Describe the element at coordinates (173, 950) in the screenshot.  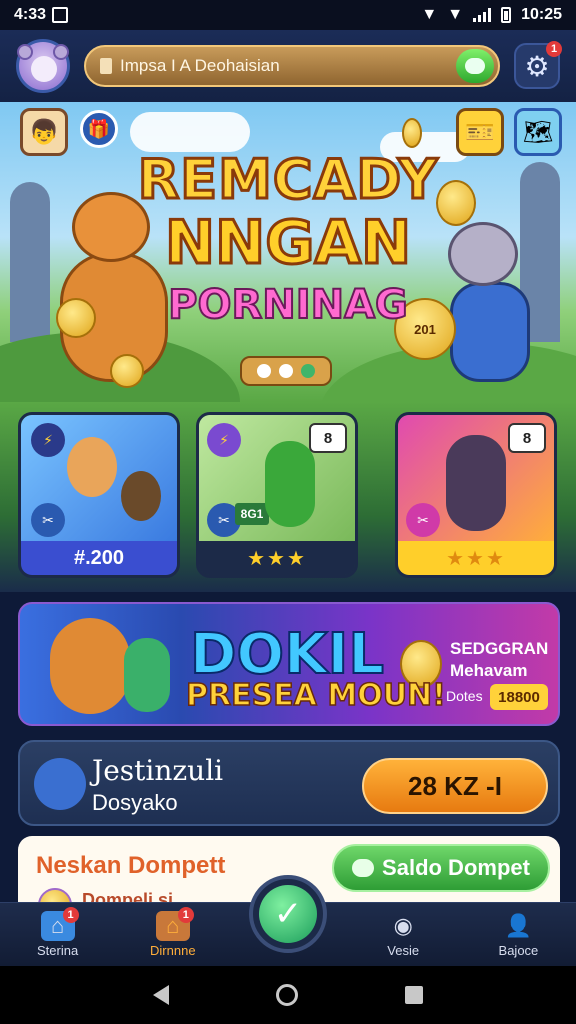
I see `nav-label: Dirnnne` at that location.